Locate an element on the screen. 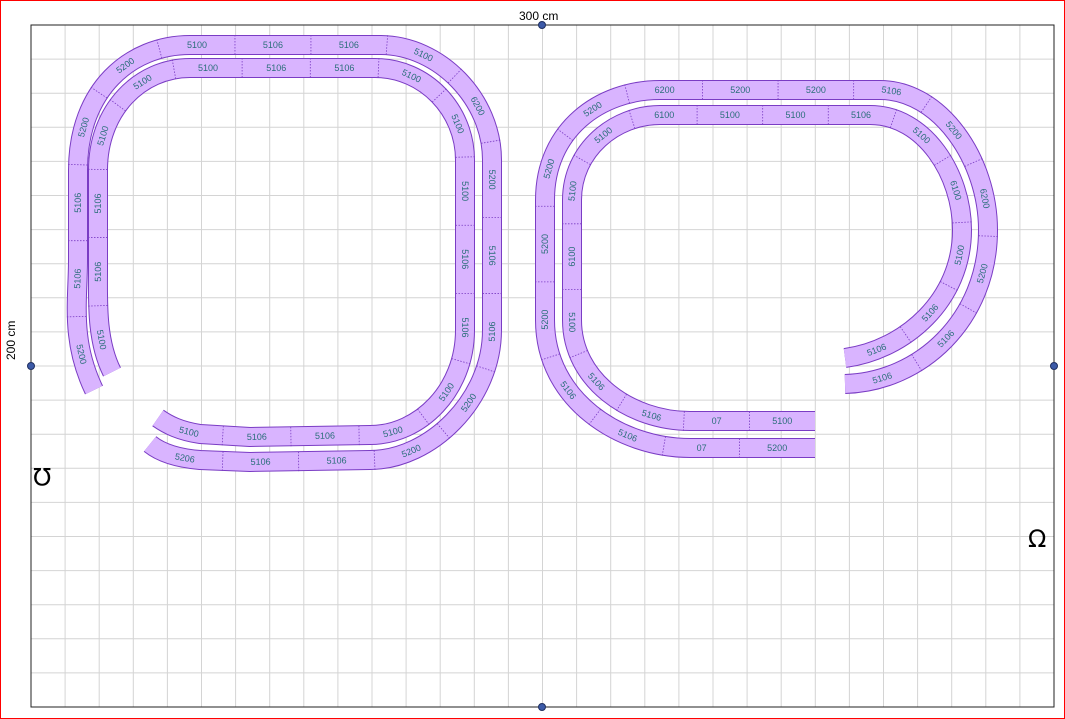  track-end-marker-right-icon: Ω is located at coordinates (1037, 539).